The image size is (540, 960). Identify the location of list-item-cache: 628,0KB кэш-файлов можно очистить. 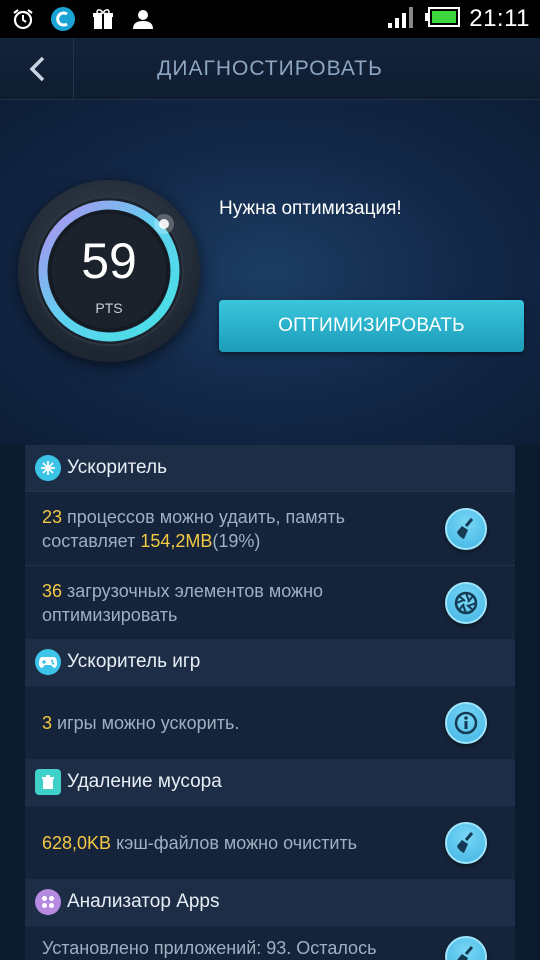
(270, 842).